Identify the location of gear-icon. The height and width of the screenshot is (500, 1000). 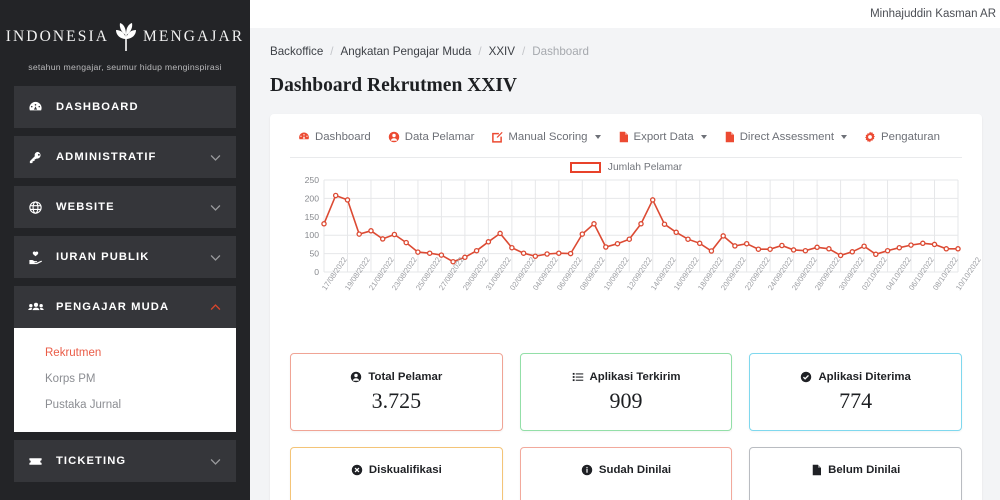
(870, 137).